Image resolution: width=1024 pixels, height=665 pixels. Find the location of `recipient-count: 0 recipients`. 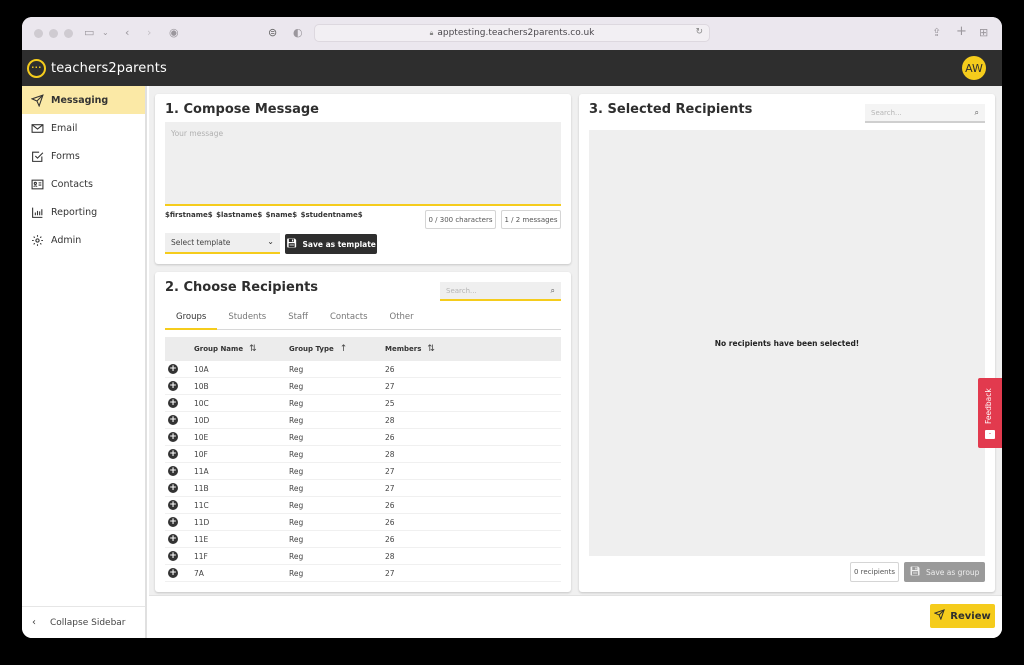

recipient-count: 0 recipients is located at coordinates (874, 572).